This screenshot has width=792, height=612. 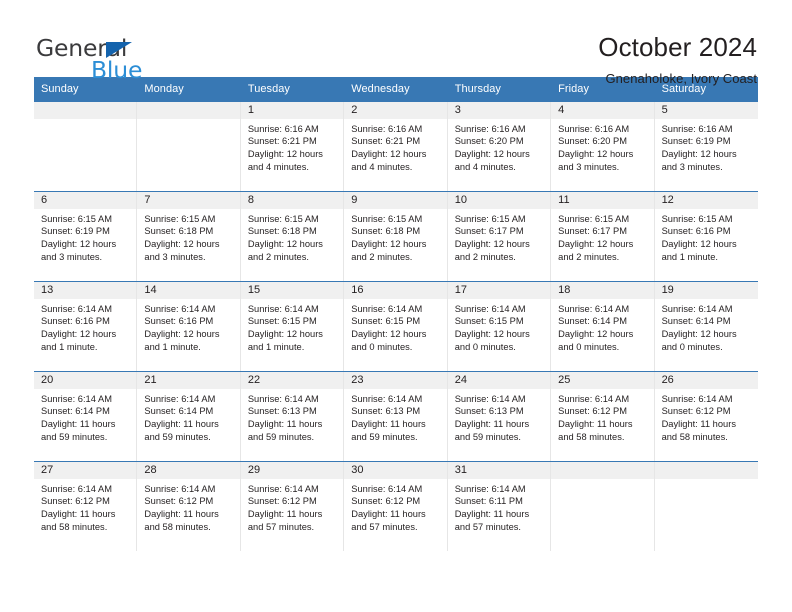 I want to click on logo-text-blue: Blue, so click(x=117, y=70).